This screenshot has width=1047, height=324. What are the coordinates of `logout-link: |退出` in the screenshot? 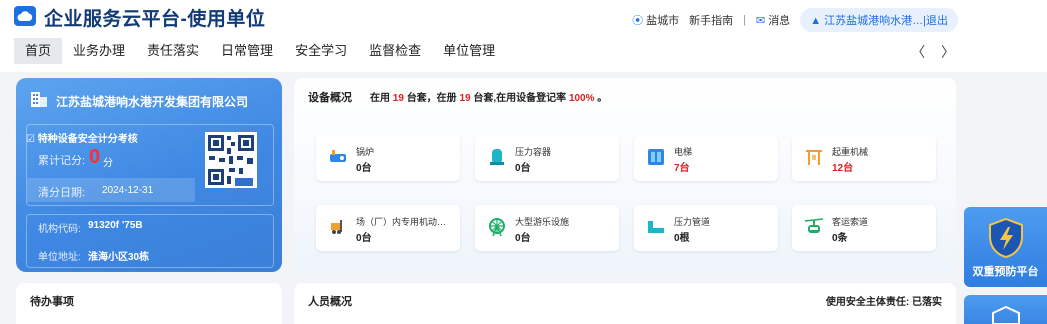 It's located at (935, 21).